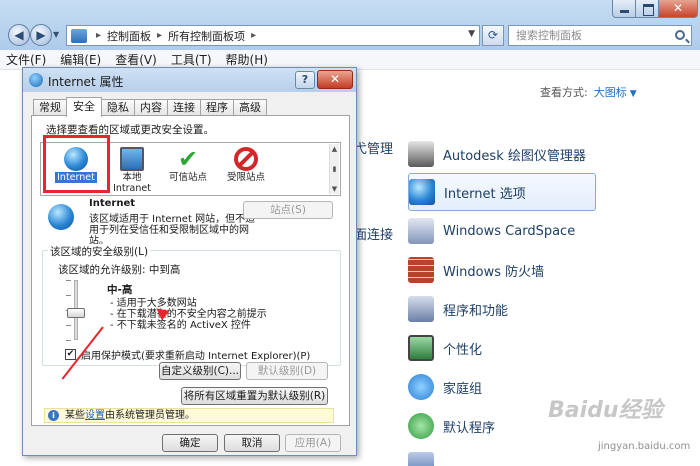 Image resolution: width=700 pixels, height=466 pixels. What do you see at coordinates (184, 107) in the screenshot?
I see `tab-connections: 连接` at bounding box center [184, 107].